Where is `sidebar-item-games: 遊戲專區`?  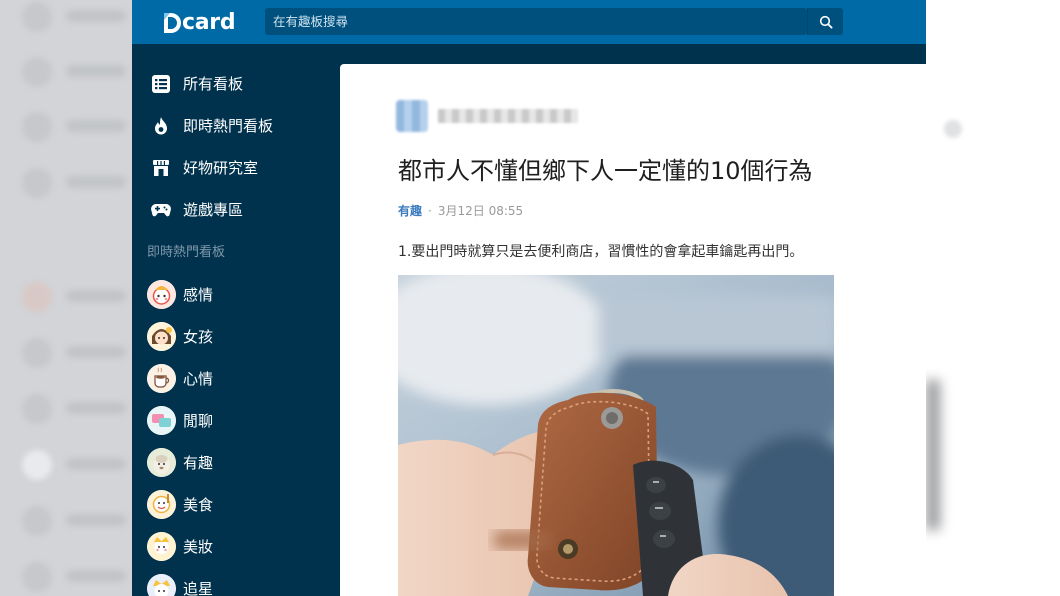
sidebar-item-games: 遊戲專區 is located at coordinates (236, 210).